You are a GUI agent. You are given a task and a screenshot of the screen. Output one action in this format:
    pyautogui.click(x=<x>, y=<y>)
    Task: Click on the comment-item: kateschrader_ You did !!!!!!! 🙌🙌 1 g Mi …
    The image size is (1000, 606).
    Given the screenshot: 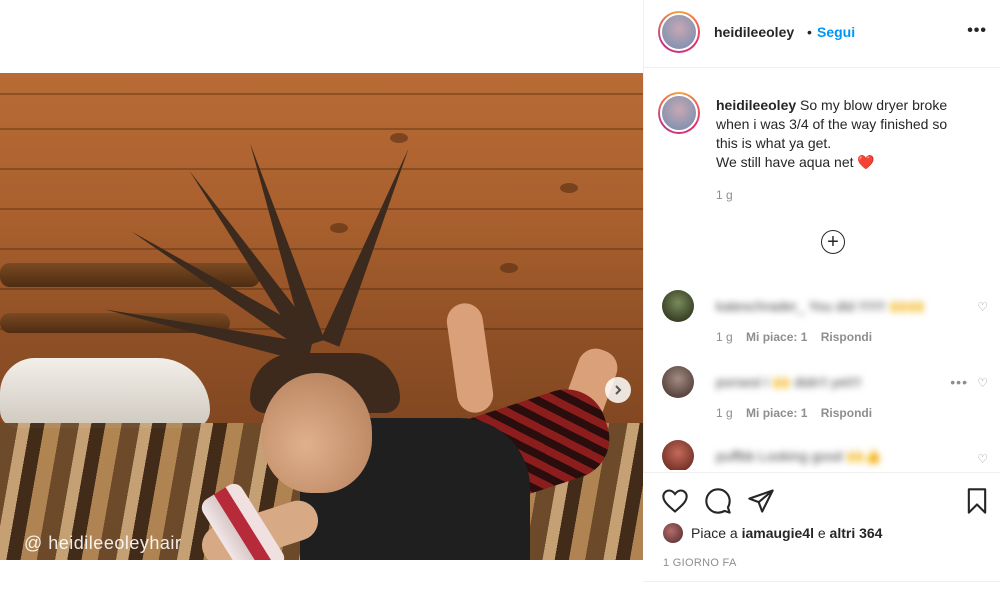 What is the action you would take?
    pyautogui.click(x=827, y=320)
    